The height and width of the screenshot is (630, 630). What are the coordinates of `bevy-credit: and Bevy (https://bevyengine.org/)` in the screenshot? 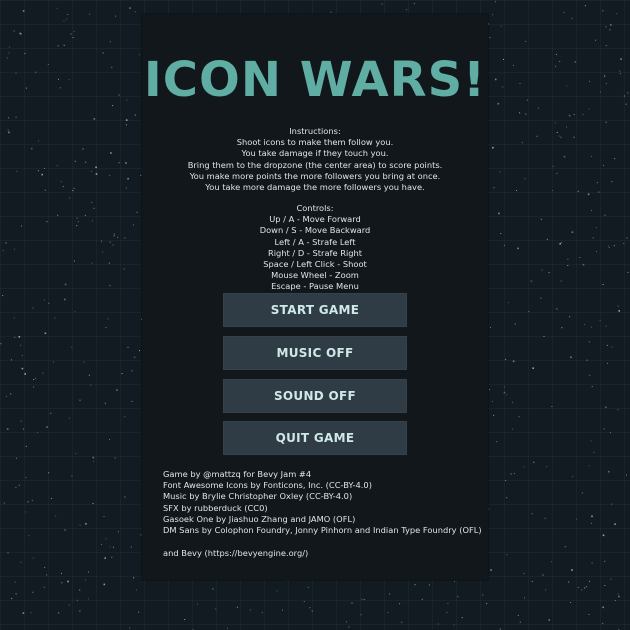 It's located at (236, 552).